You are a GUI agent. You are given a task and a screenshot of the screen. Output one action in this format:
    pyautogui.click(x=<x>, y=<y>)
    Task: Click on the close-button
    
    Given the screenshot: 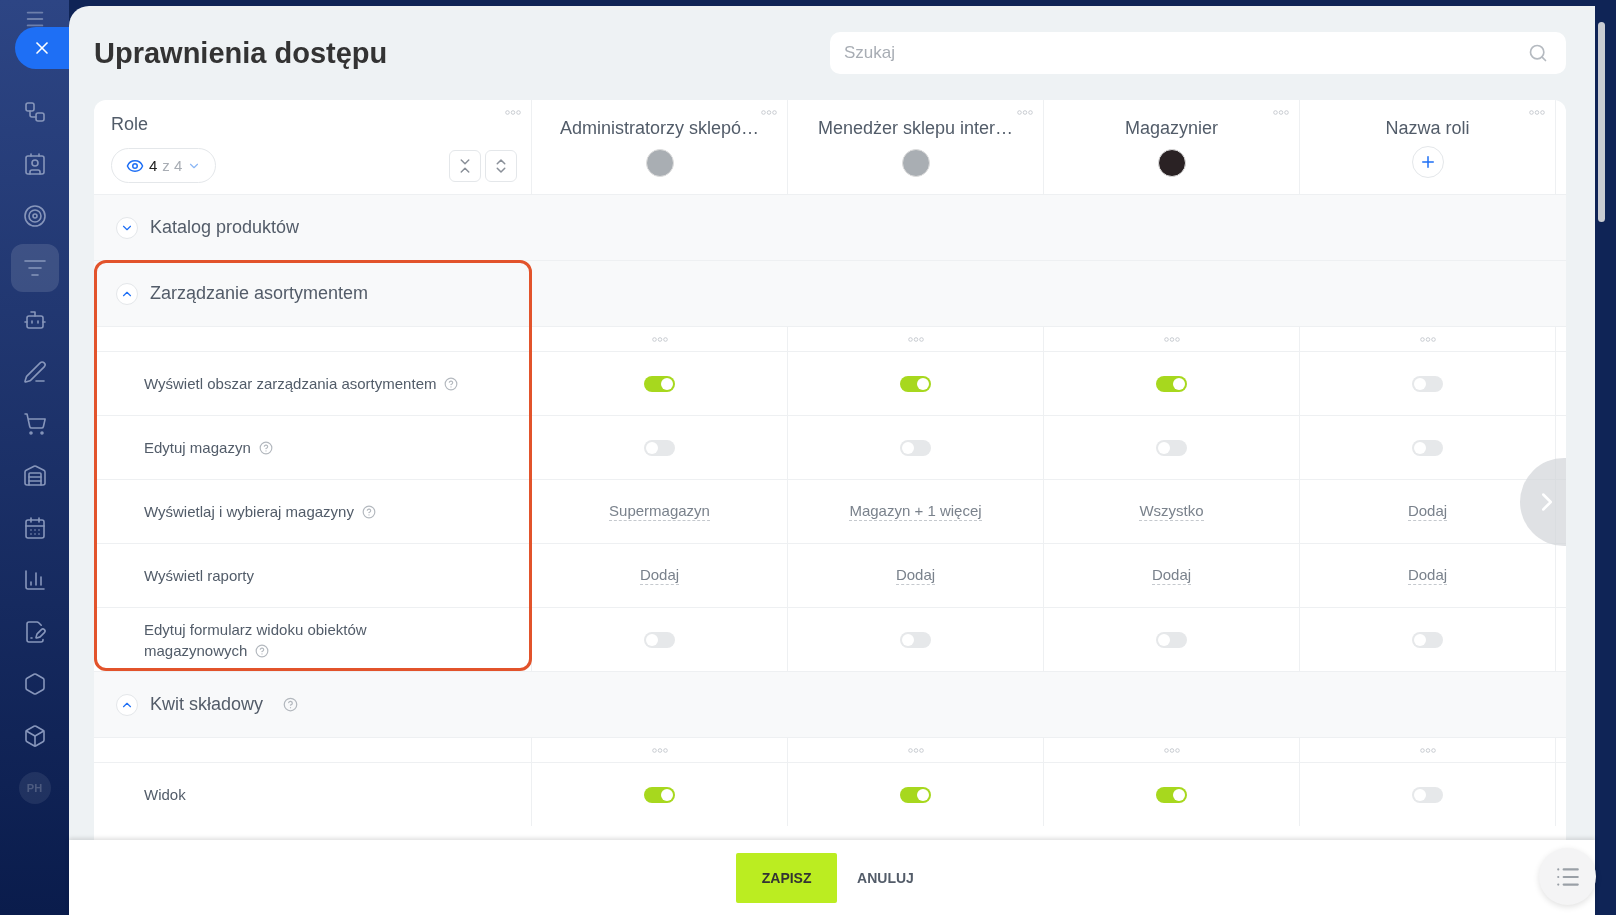 What is the action you would take?
    pyautogui.click(x=42, y=48)
    